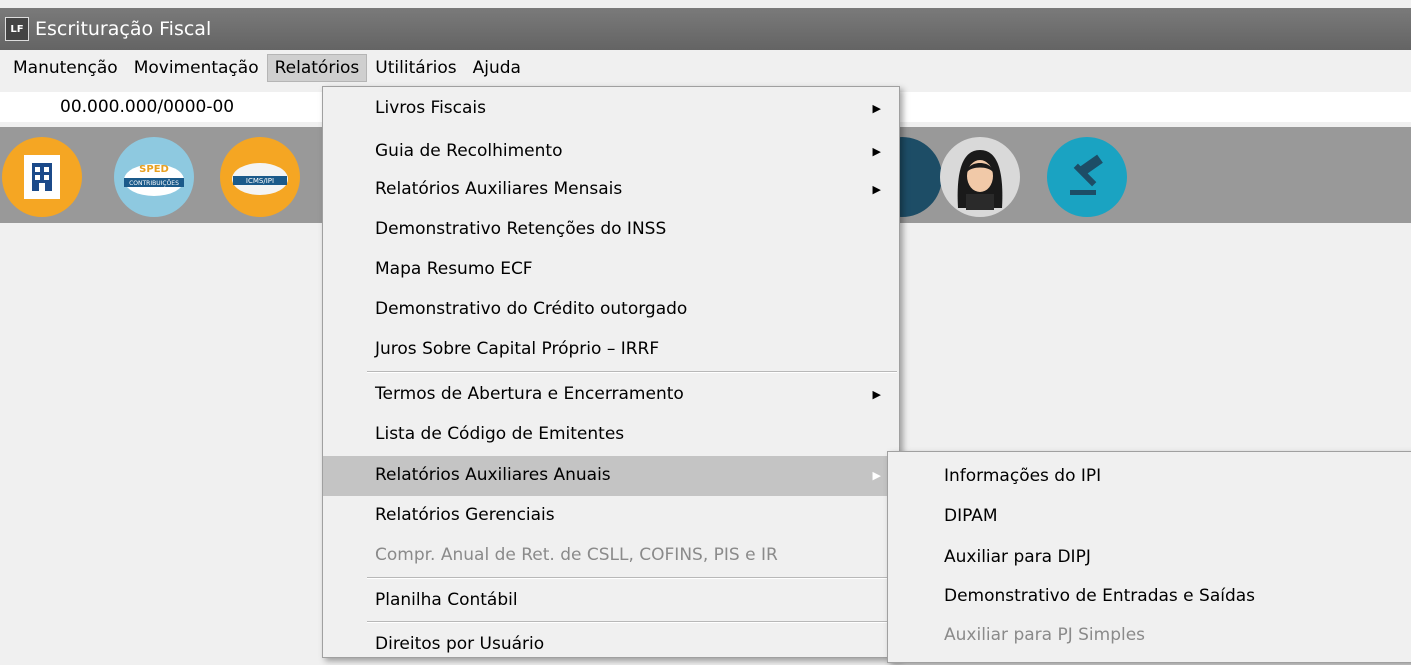 Image resolution: width=1411 pixels, height=665 pixels. What do you see at coordinates (611, 435) in the screenshot?
I see `menu-item-lista-emitentes: Lista de Código de Emitentes` at bounding box center [611, 435].